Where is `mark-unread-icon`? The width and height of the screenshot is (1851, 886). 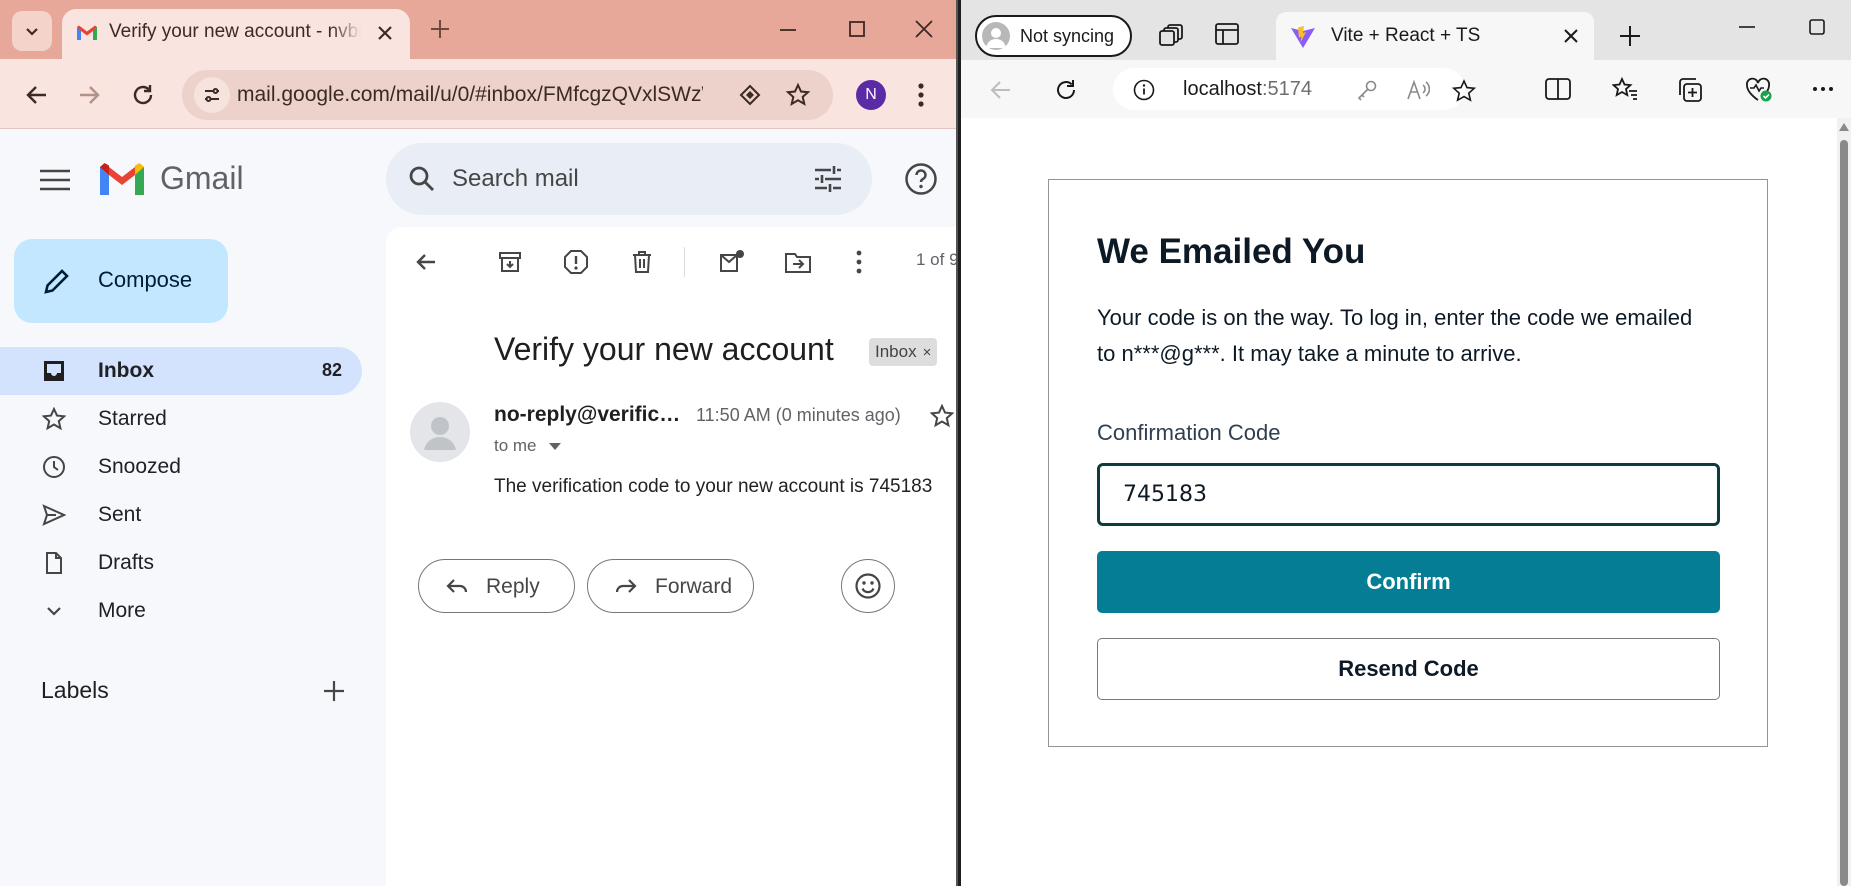
mark-unread-icon is located at coordinates (732, 262).